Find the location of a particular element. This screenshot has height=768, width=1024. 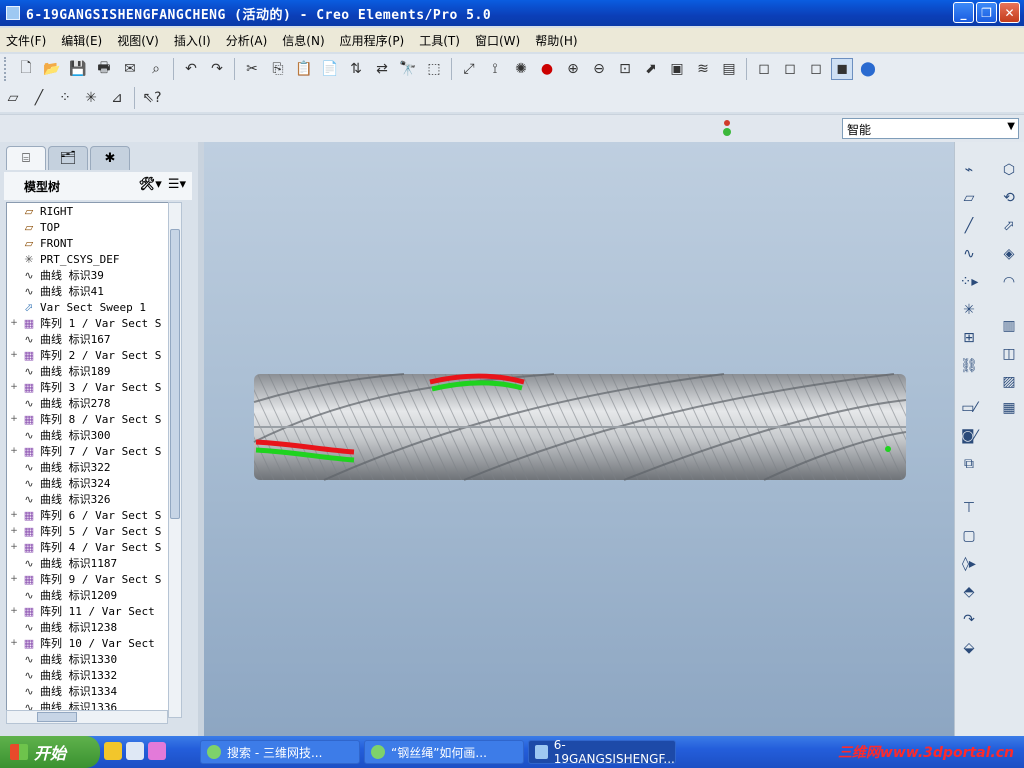

tree-item: ∿ 曲线 标识1330 is located at coordinates (94, 659).